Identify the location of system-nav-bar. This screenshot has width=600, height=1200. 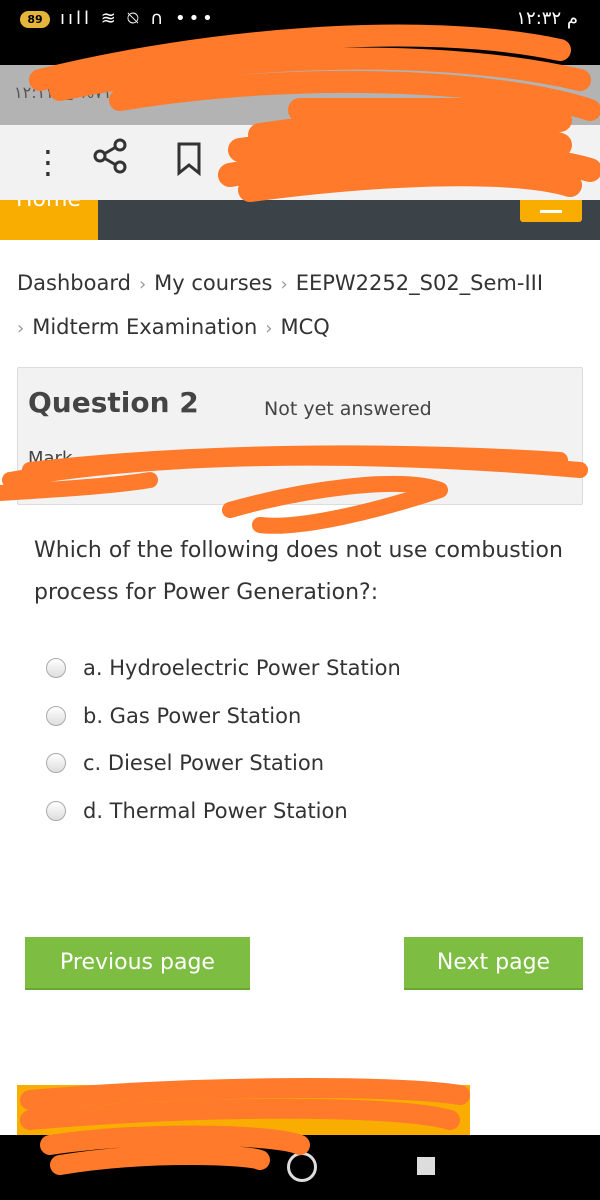
(300, 1167).